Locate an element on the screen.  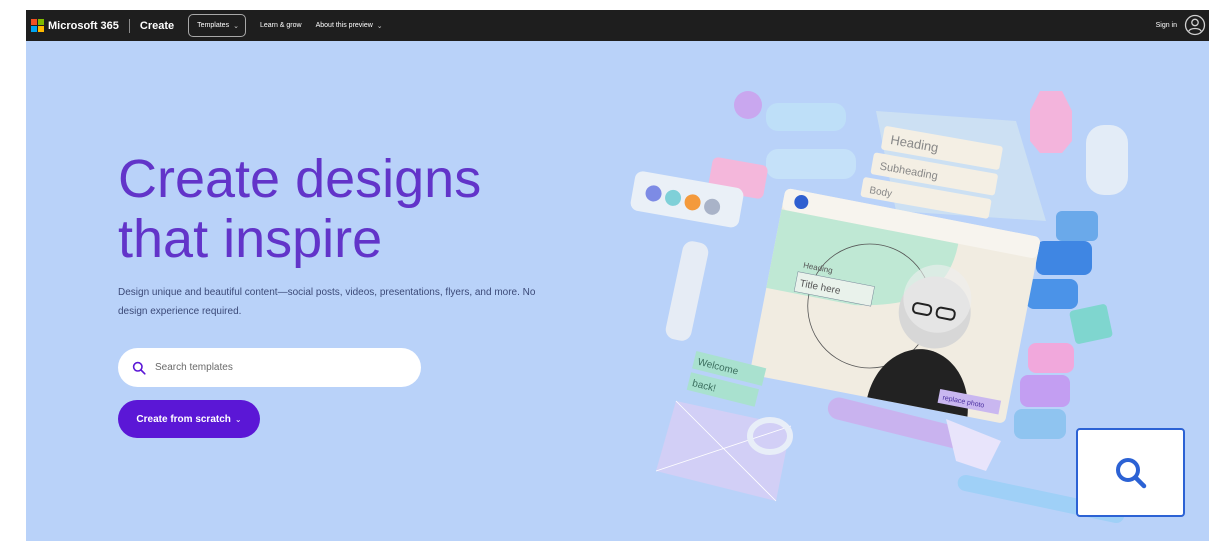
header-divider is located at coordinates (129, 25).